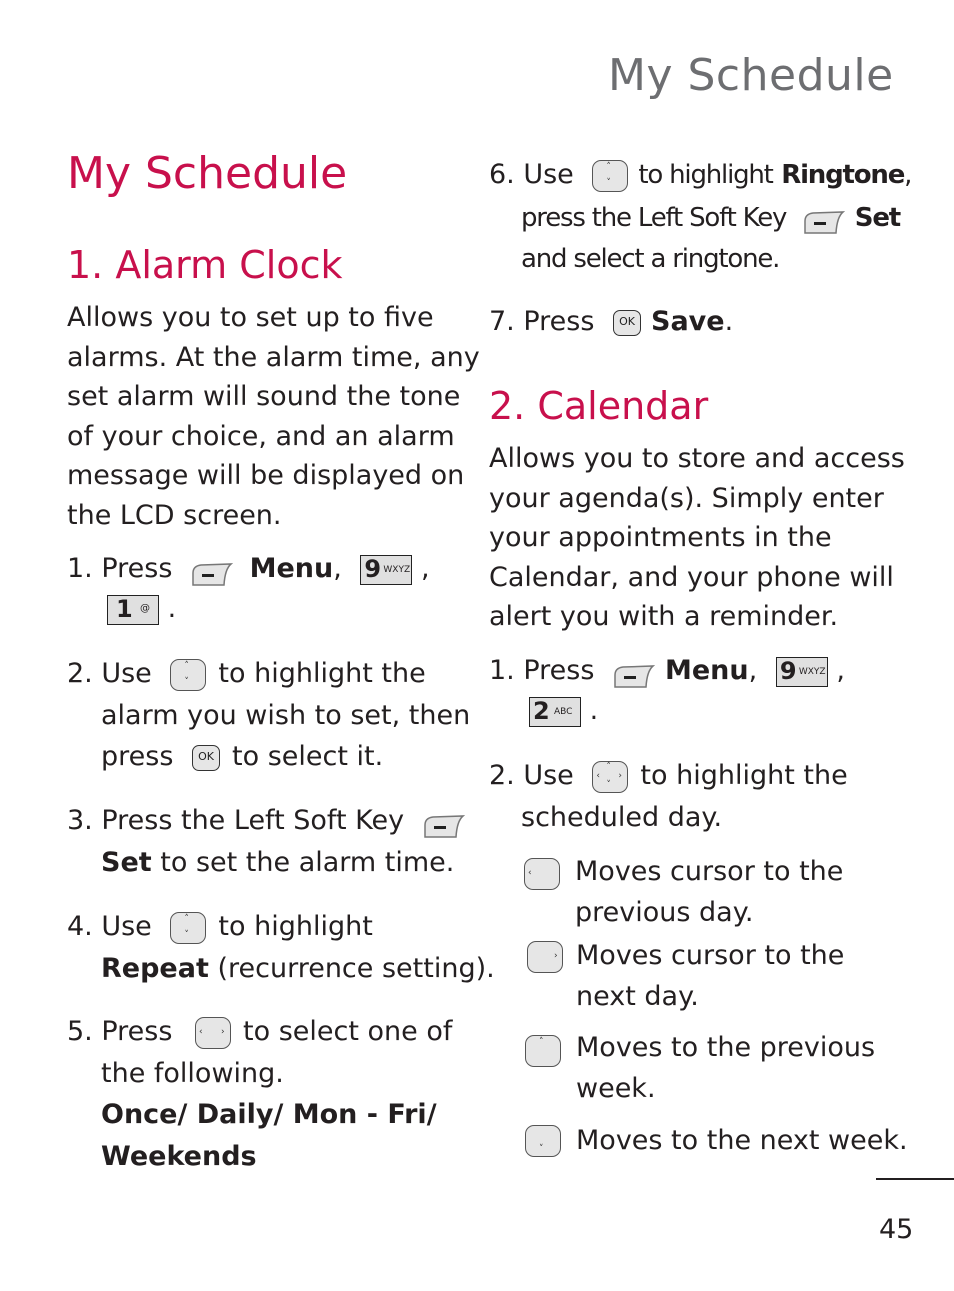 The width and height of the screenshot is (954, 1291). What do you see at coordinates (664, 912) in the screenshot?
I see `legend-text: previous day.` at bounding box center [664, 912].